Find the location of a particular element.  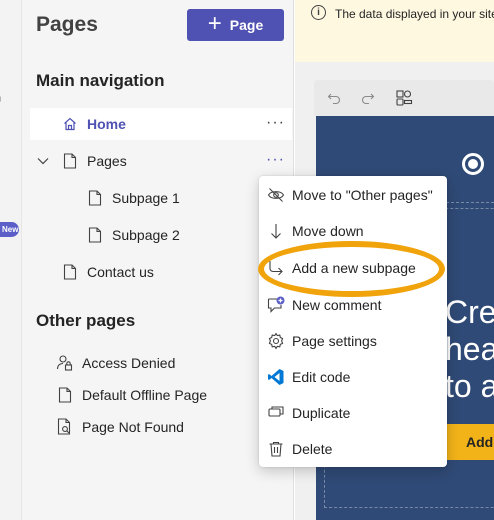

plus-icon: + is located at coordinates (214, 23).